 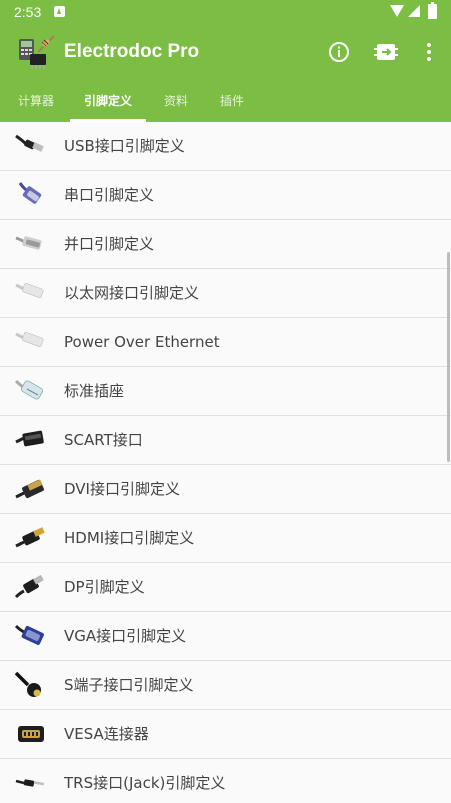 I want to click on list-item-label: 并口引脚定义, so click(x=109, y=244).